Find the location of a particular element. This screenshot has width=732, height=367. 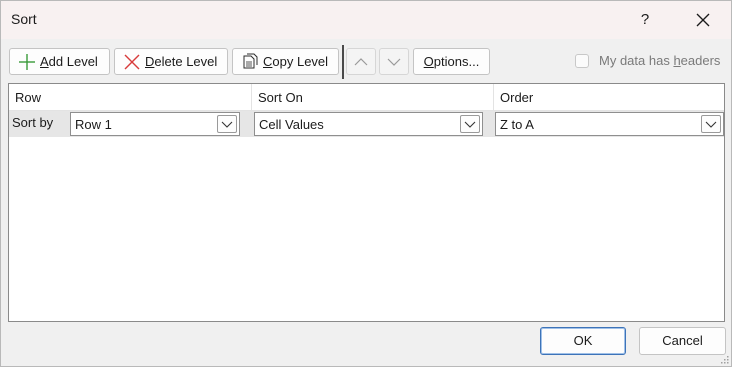

move-up-button is located at coordinates (361, 61).